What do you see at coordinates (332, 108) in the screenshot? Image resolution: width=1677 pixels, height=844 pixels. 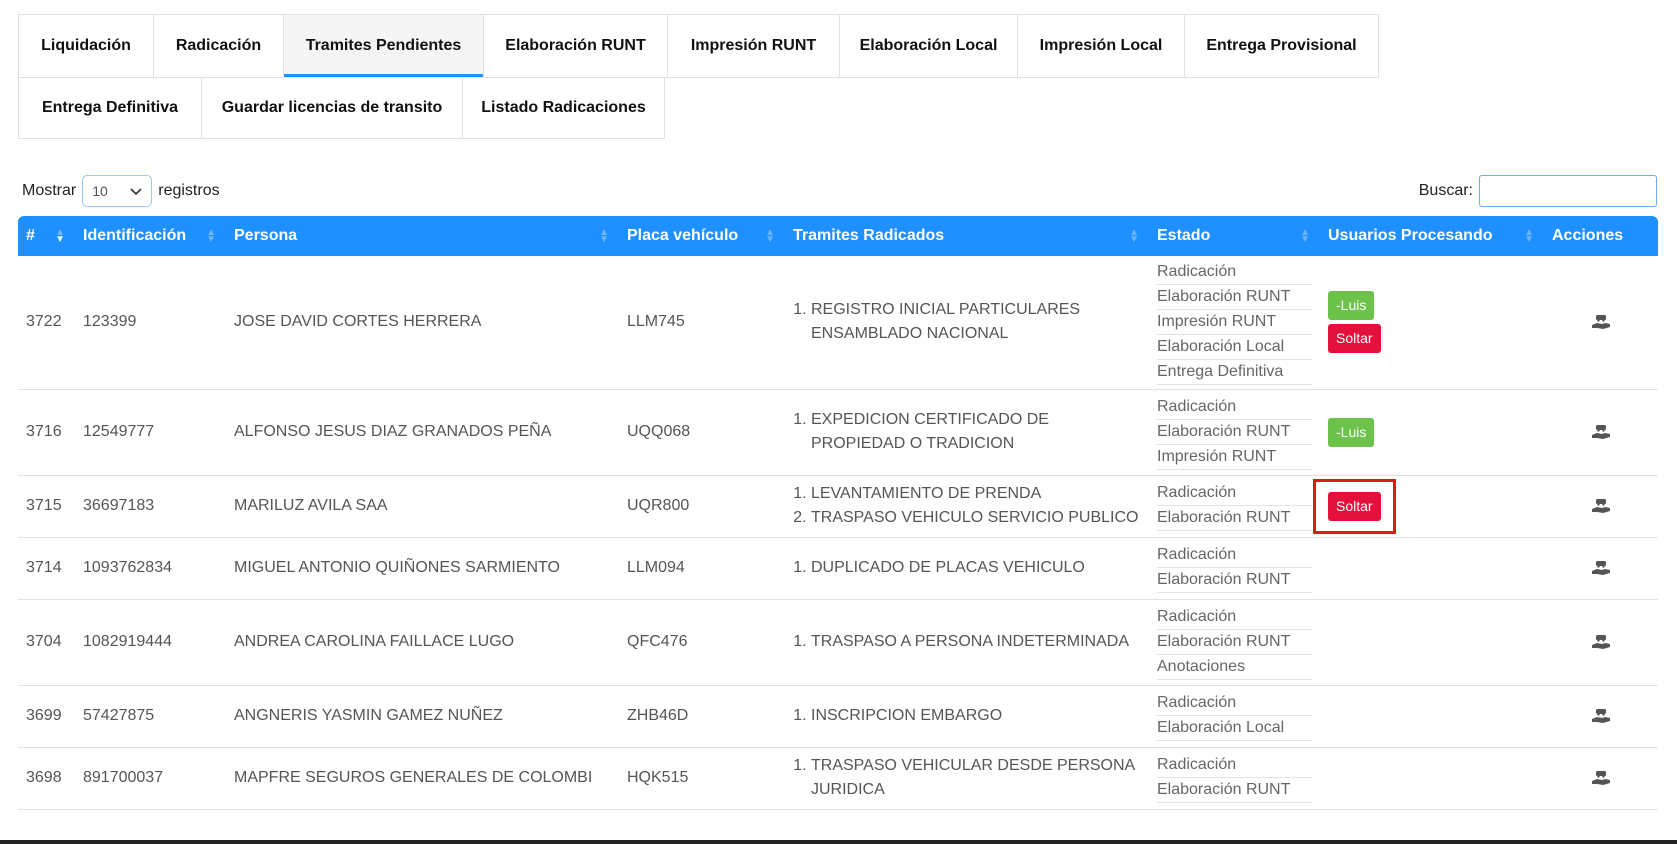 I see `tab-row2-2: Guardar licencias de transito` at bounding box center [332, 108].